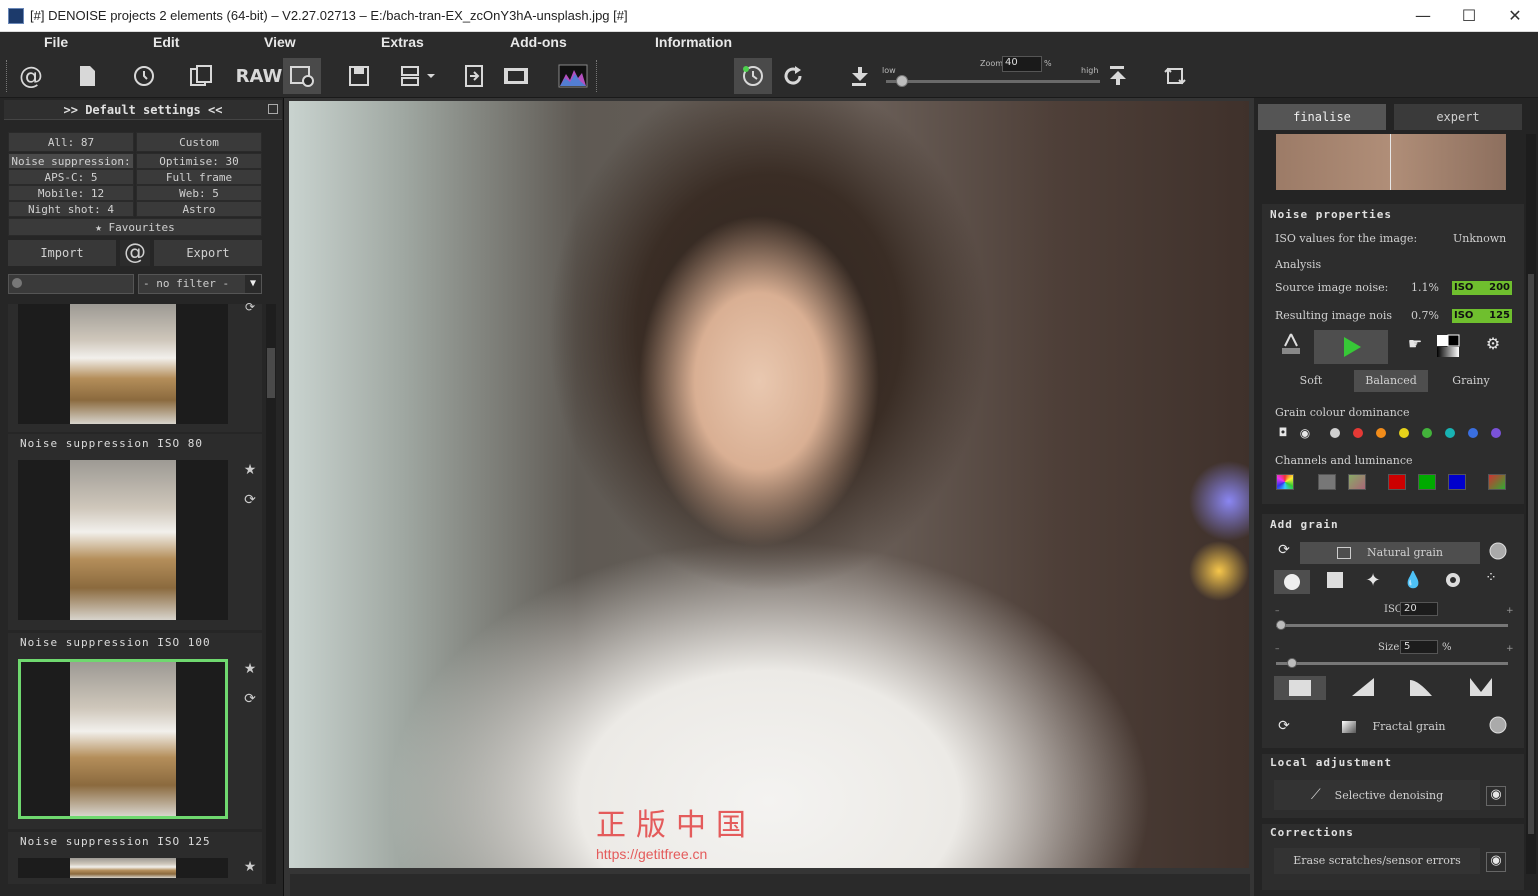 The width and height of the screenshot is (1538, 896). Describe the element at coordinates (1498, 552) in the screenshot. I see `sphere-icon` at that location.